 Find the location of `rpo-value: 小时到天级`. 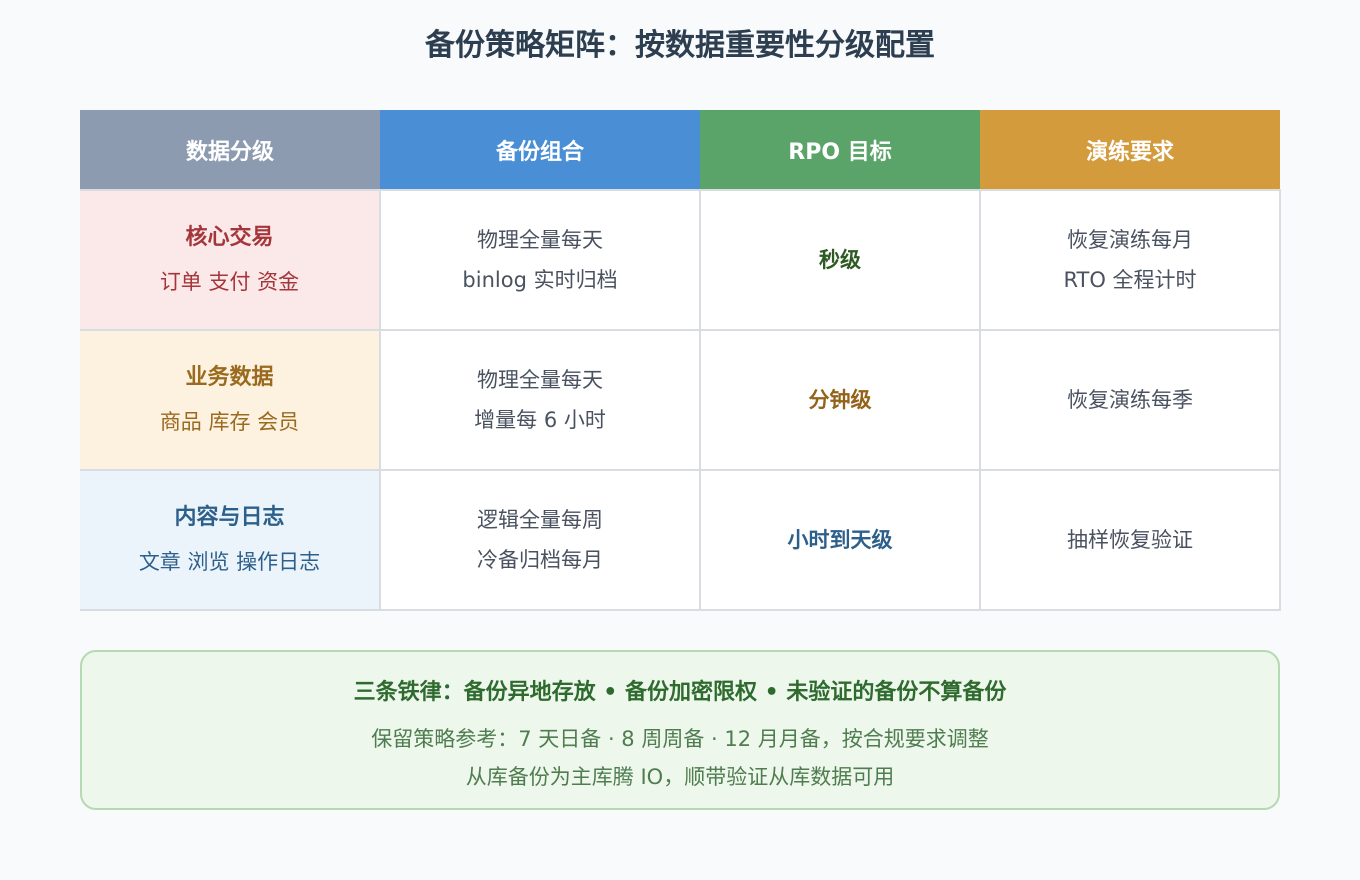

rpo-value: 小时到天级 is located at coordinates (840, 540).